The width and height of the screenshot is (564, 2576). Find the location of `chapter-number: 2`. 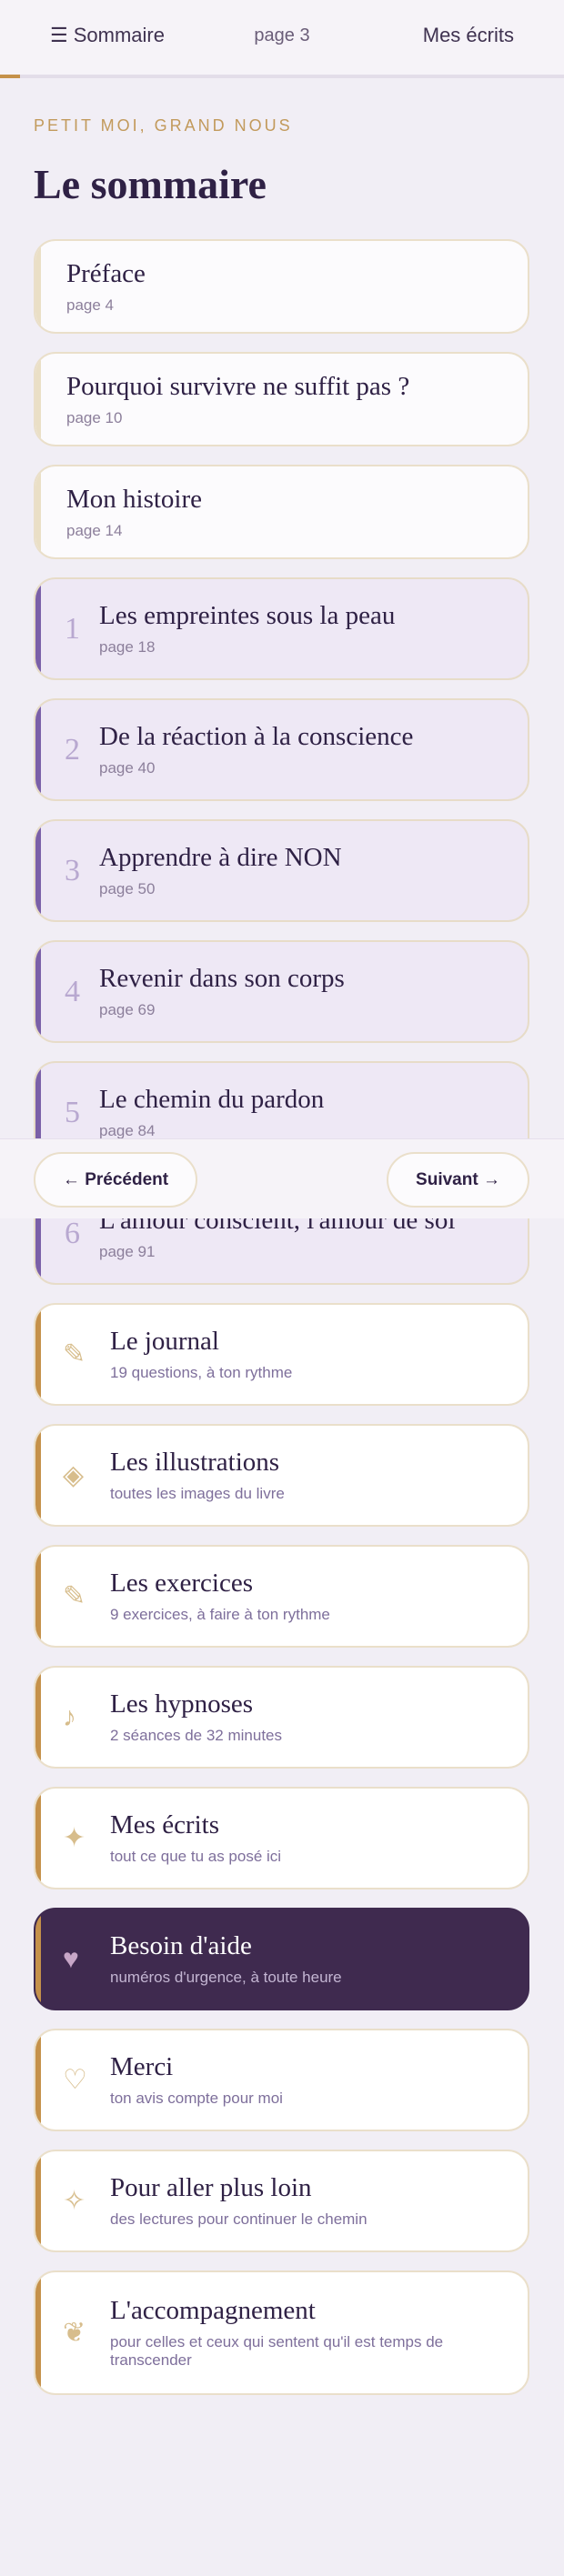

chapter-number: 2 is located at coordinates (72, 750).